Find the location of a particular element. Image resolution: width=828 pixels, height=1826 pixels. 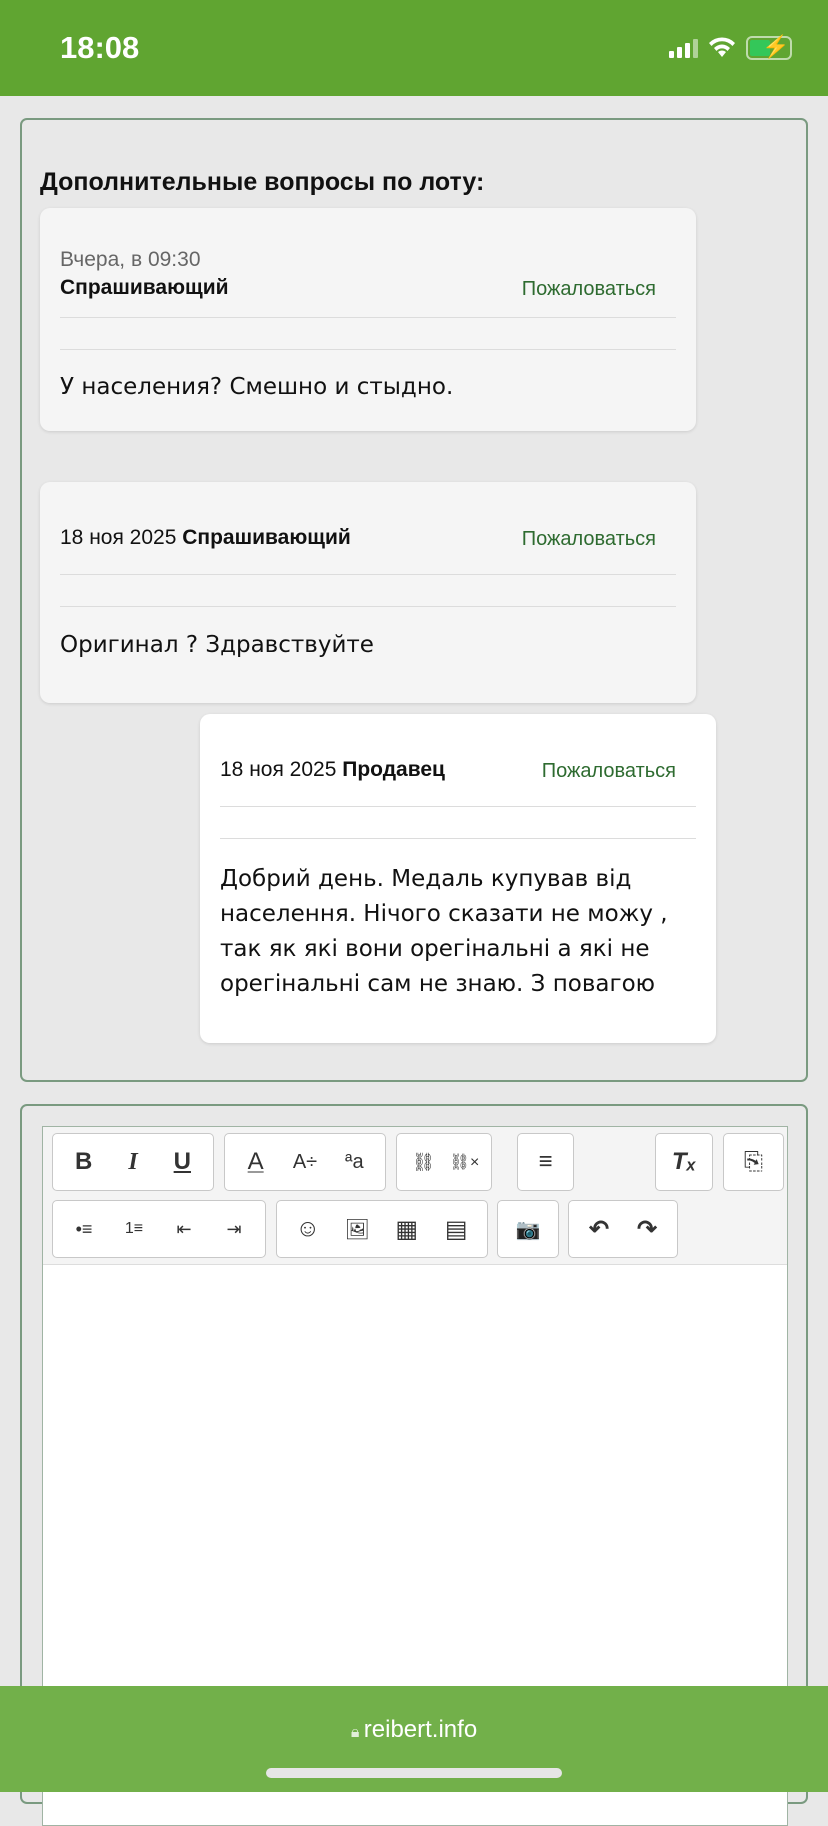

media-button: ▦ is located at coordinates (407, 1229).